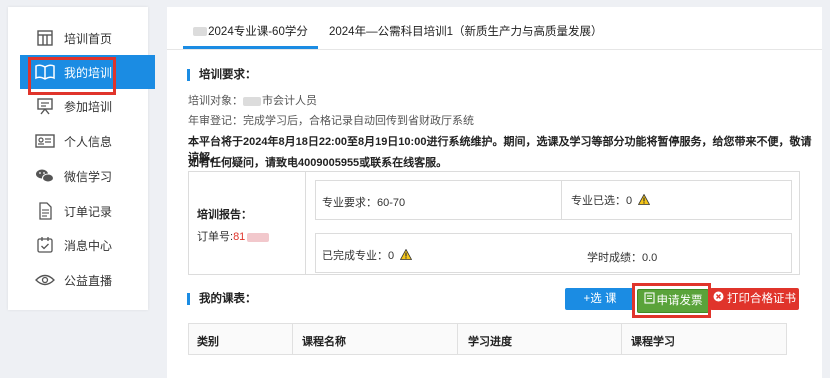  What do you see at coordinates (600, 299) in the screenshot?
I see `select-course-button: +选 课` at bounding box center [600, 299].